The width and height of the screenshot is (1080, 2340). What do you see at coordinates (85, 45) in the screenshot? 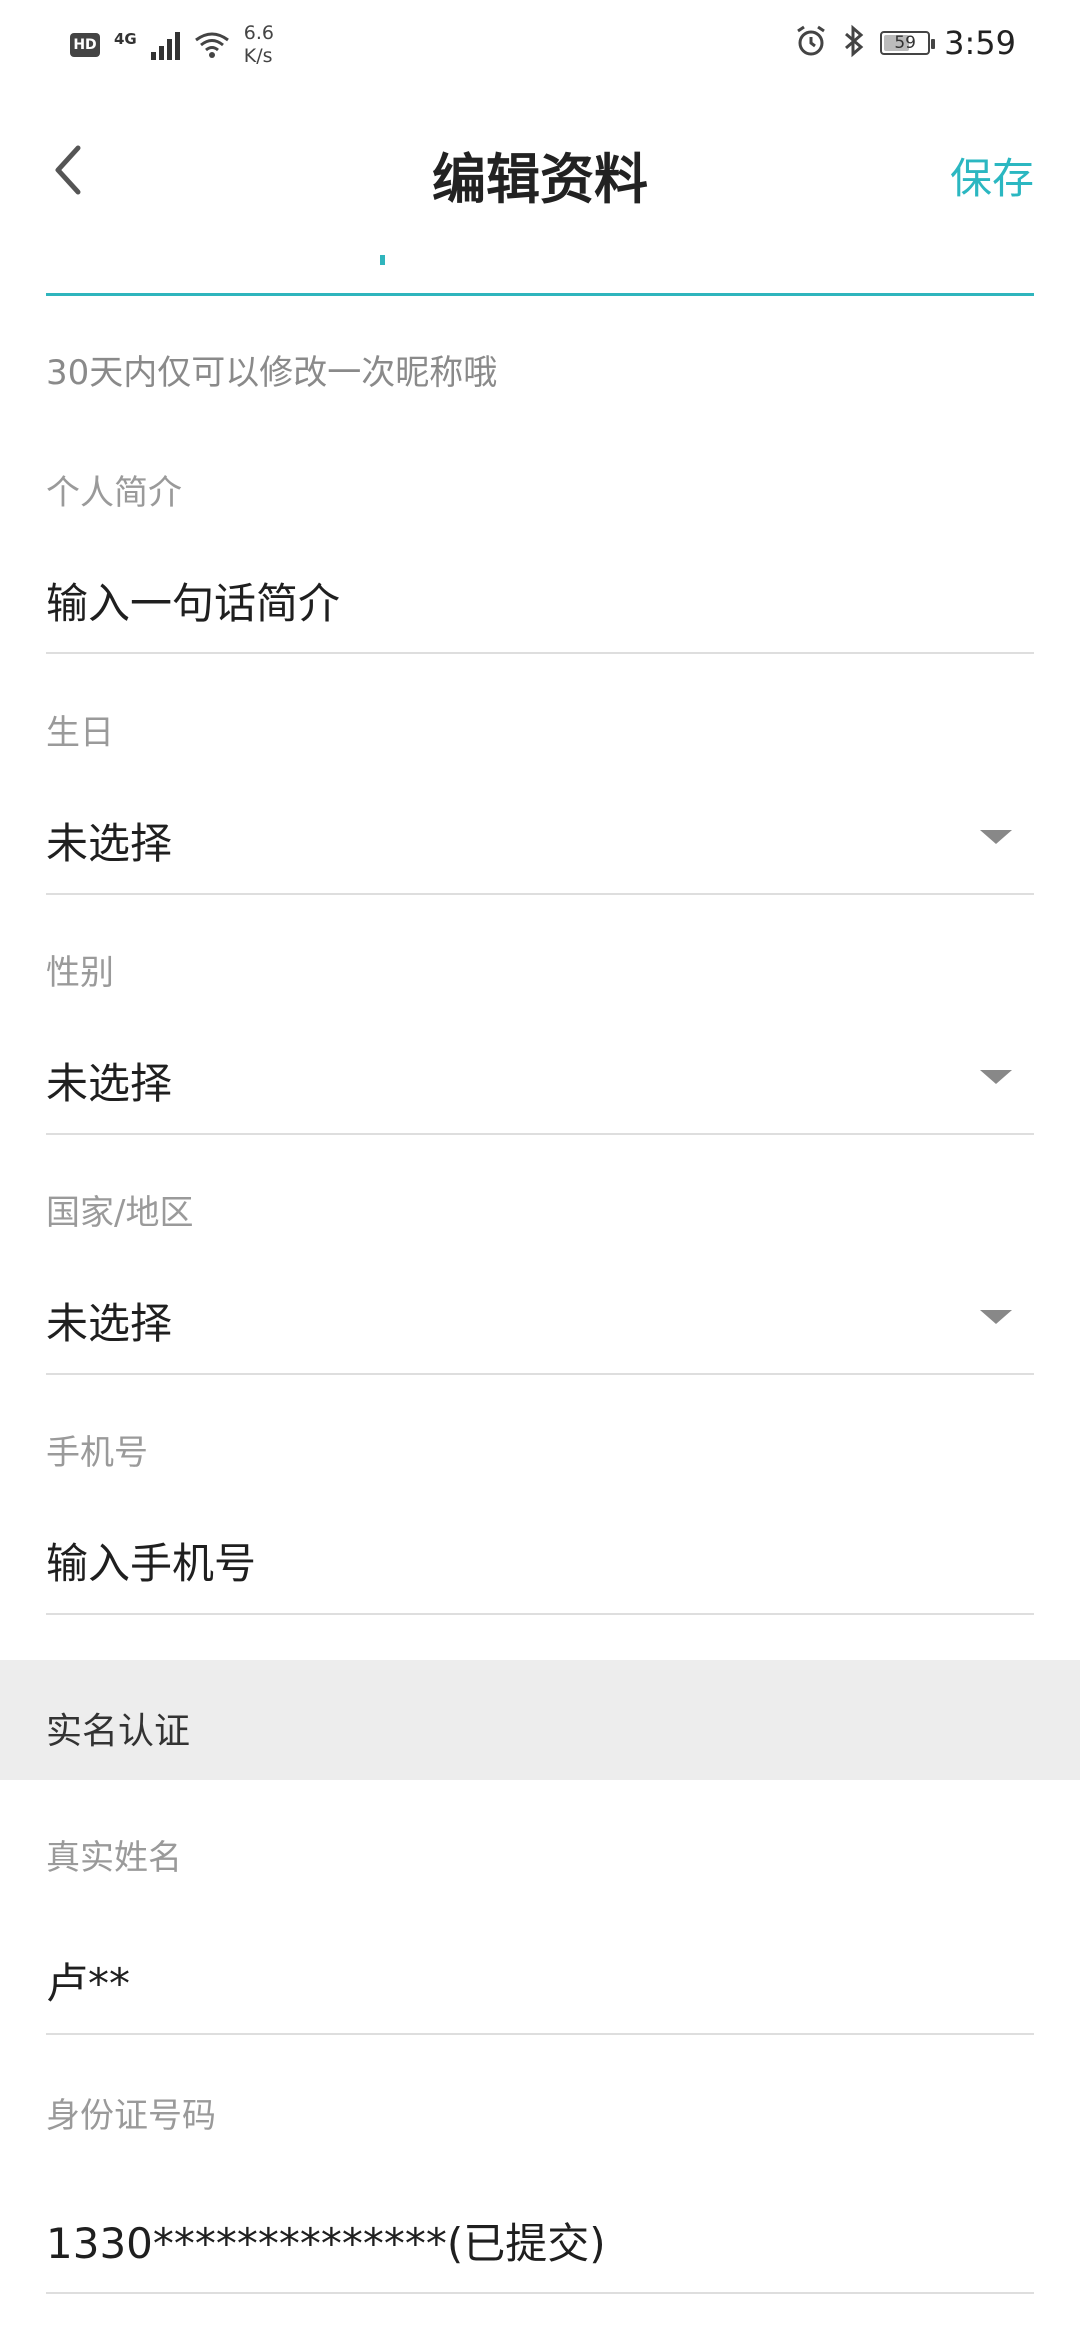
I see `hd-badge: HD` at bounding box center [85, 45].